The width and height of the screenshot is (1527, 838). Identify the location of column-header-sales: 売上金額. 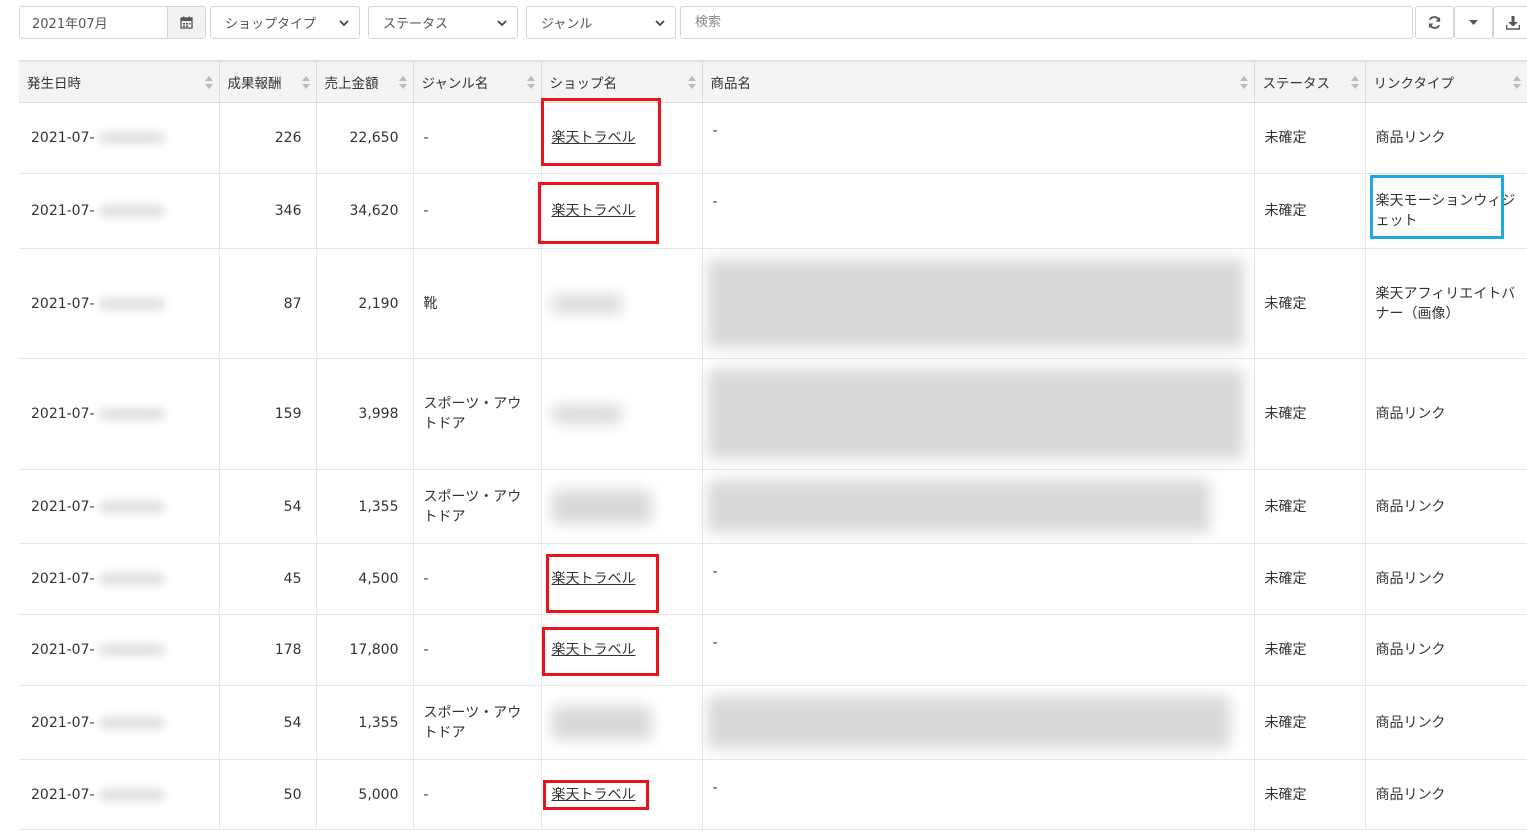
(365, 82).